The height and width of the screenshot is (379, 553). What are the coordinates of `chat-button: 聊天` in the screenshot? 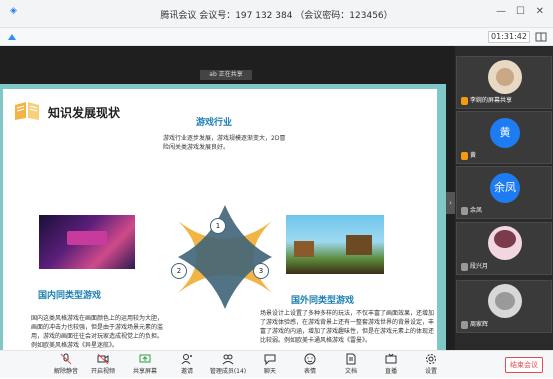 It's located at (270, 366).